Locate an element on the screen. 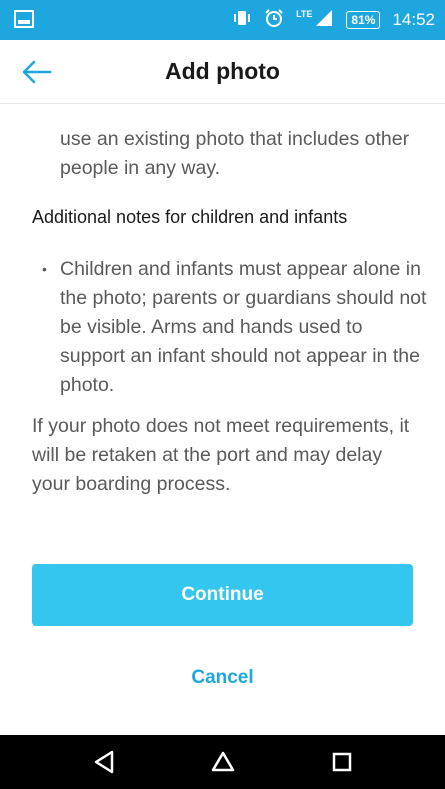 This screenshot has height=789, width=445. clock: 14:52 is located at coordinates (413, 19).